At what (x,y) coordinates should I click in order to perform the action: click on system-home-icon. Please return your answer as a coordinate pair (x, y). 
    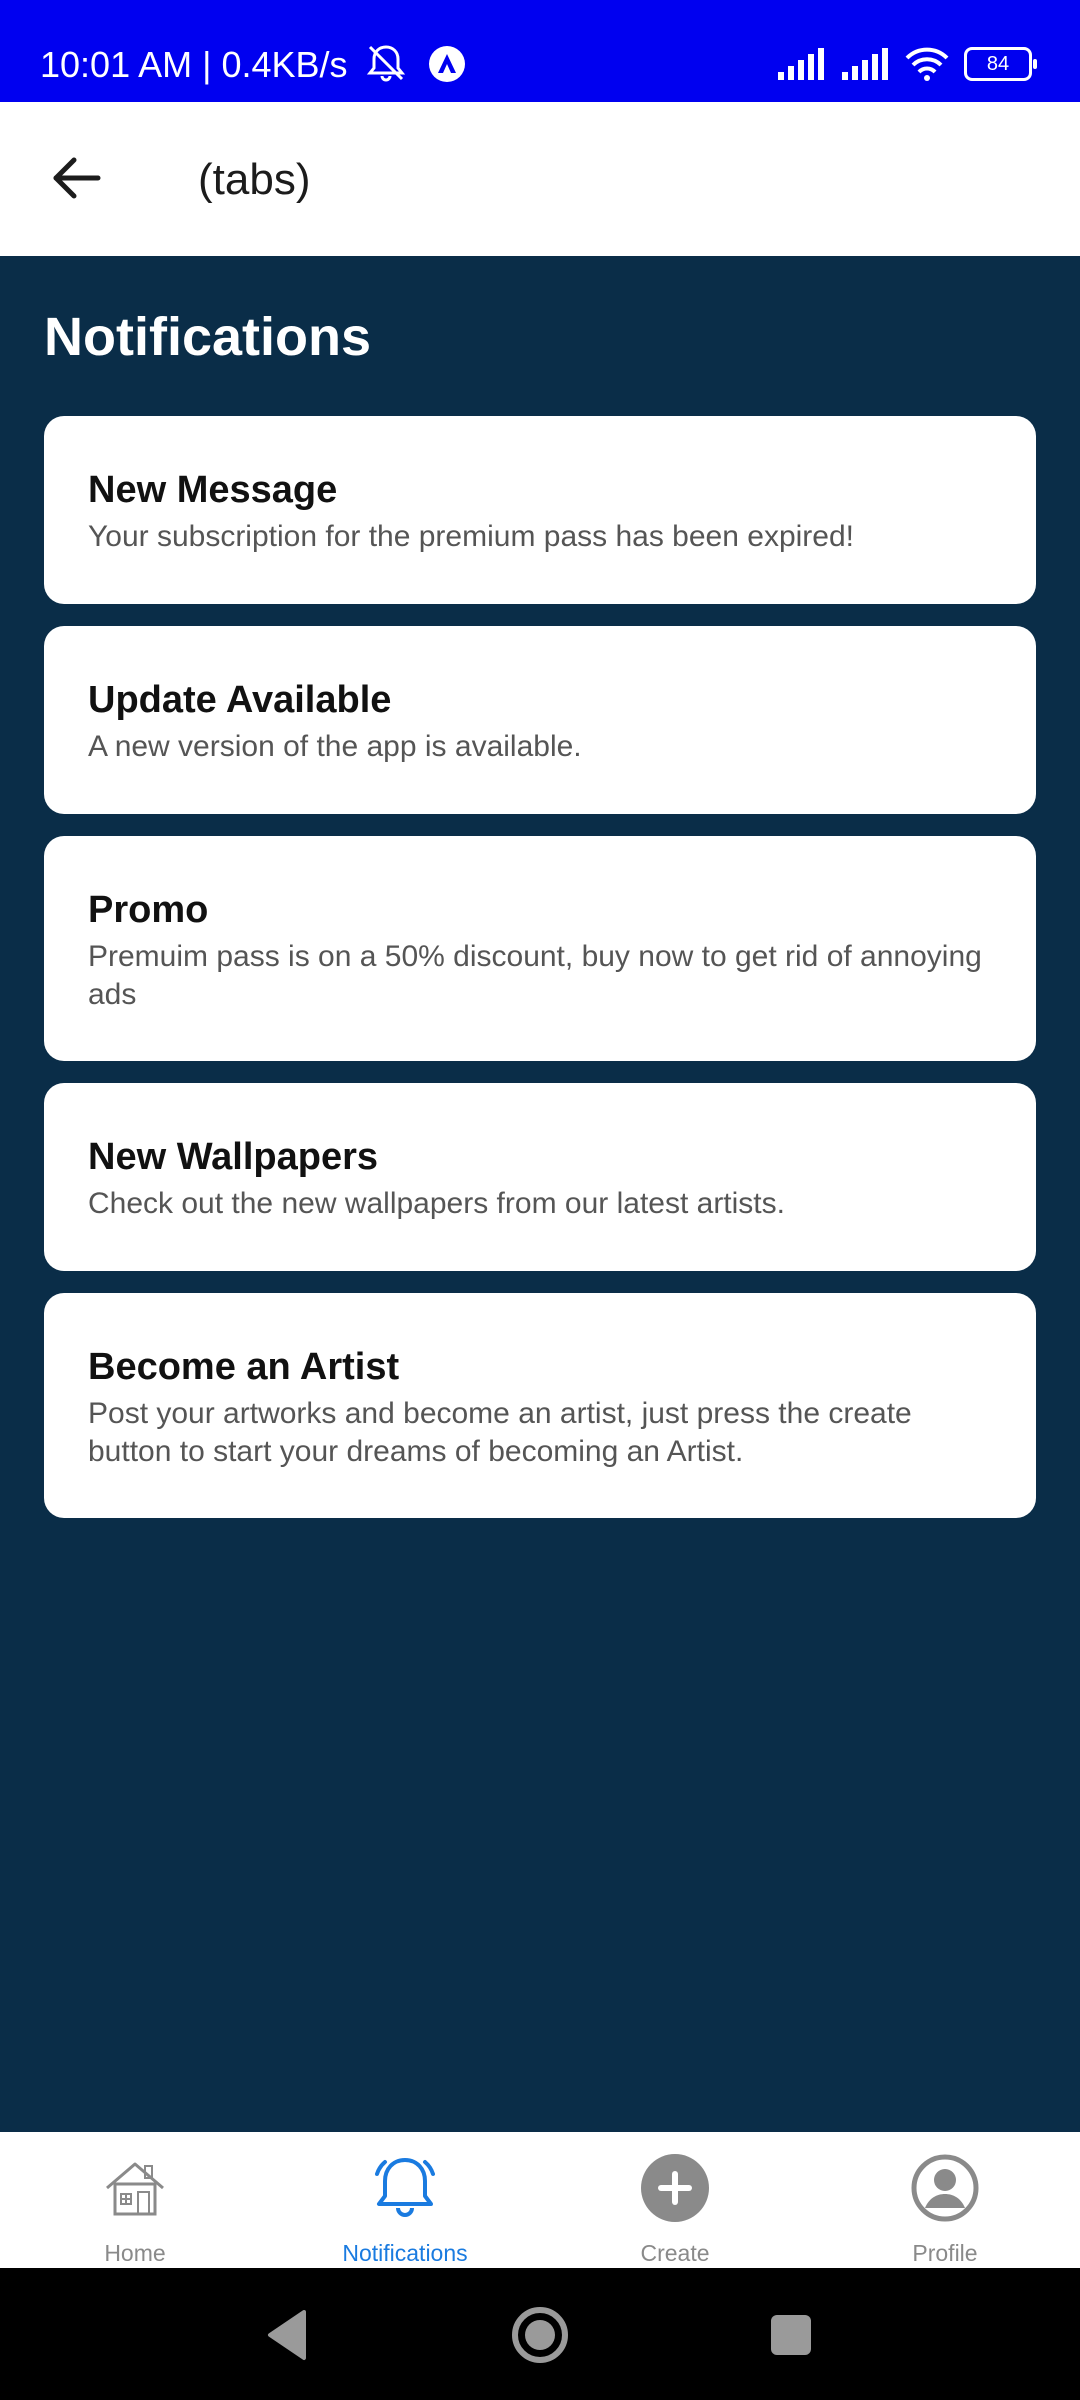
    Looking at the image, I should click on (540, 2335).